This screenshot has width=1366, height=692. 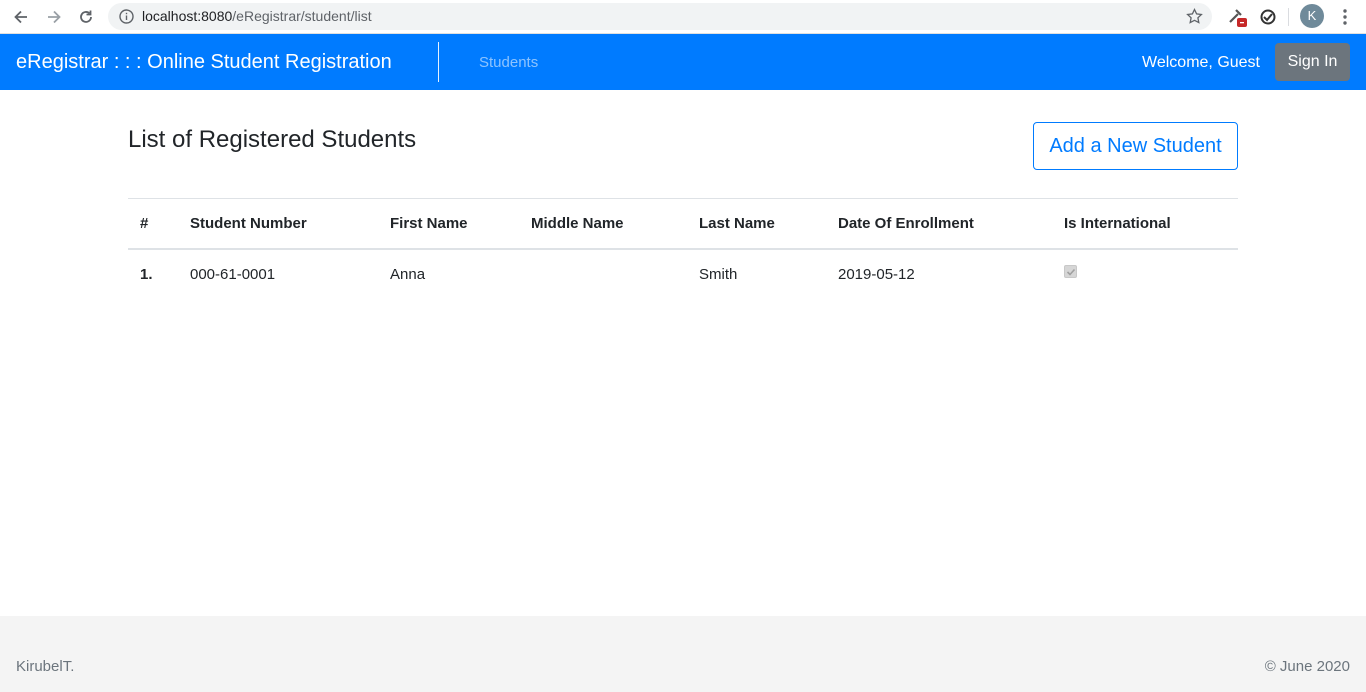 I want to click on url-path: /eRegistrar/student/list, so click(x=302, y=16).